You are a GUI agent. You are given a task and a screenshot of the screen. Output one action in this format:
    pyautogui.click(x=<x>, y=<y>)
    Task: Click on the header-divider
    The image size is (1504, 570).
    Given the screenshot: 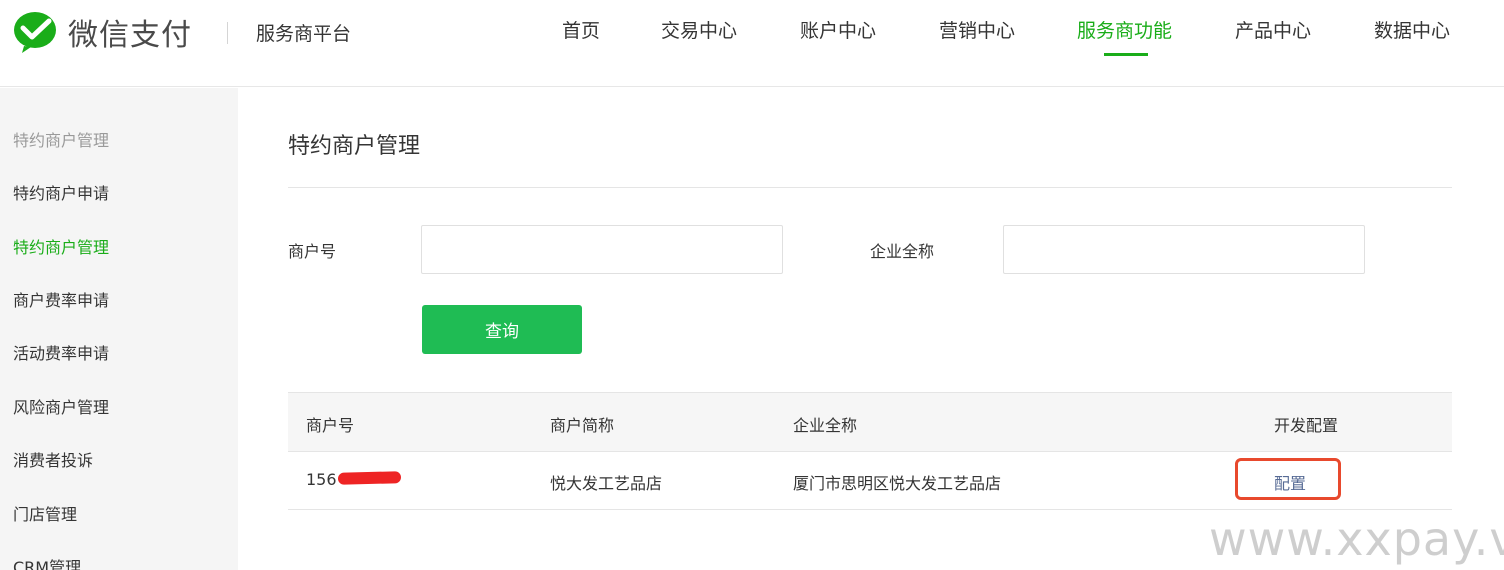 What is the action you would take?
    pyautogui.click(x=227, y=33)
    